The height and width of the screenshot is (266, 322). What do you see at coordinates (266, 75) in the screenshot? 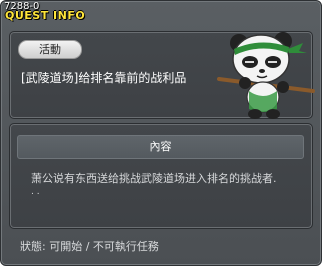
I see `panda-warrior-icon` at bounding box center [266, 75].